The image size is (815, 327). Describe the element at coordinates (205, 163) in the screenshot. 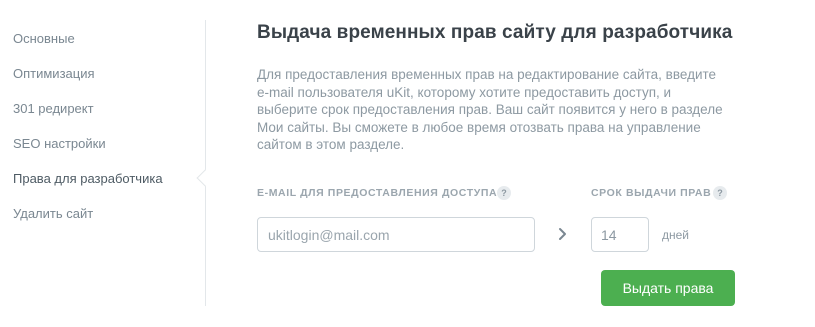

I see `sidebar-divider` at that location.